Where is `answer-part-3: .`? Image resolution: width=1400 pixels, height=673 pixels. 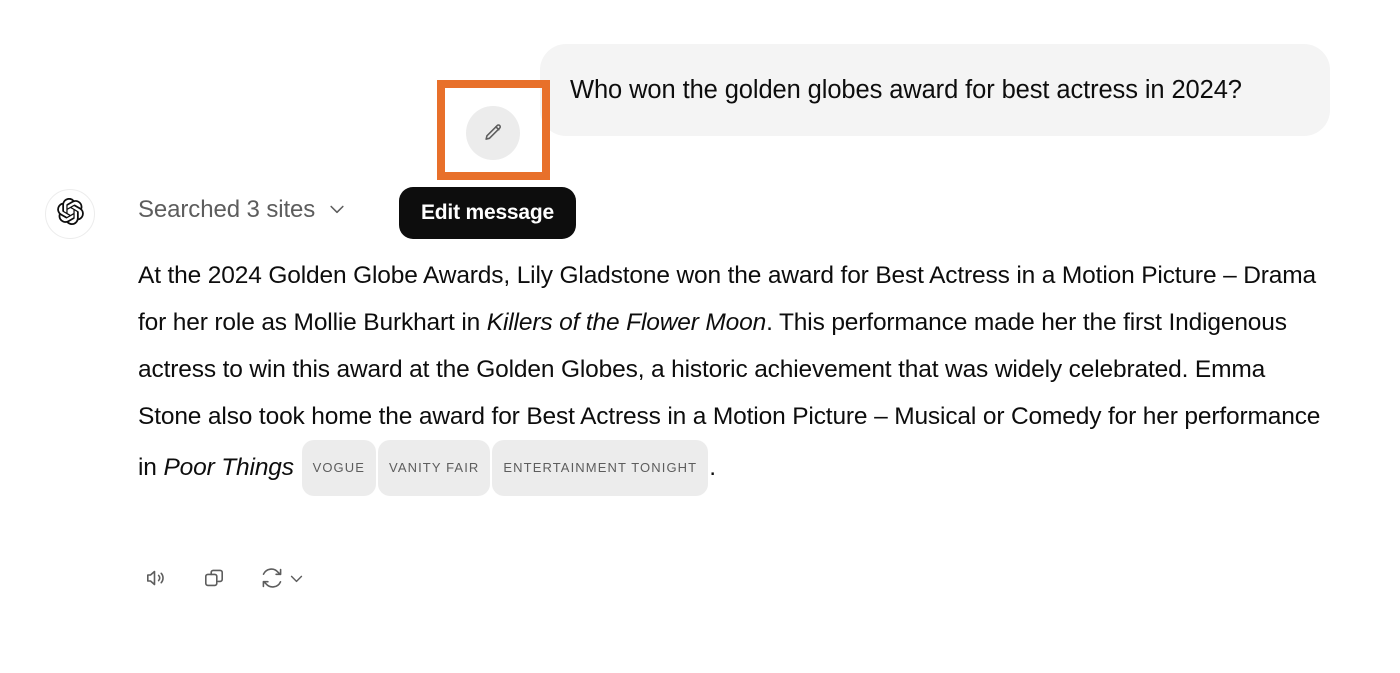
answer-part-3: . is located at coordinates (712, 467).